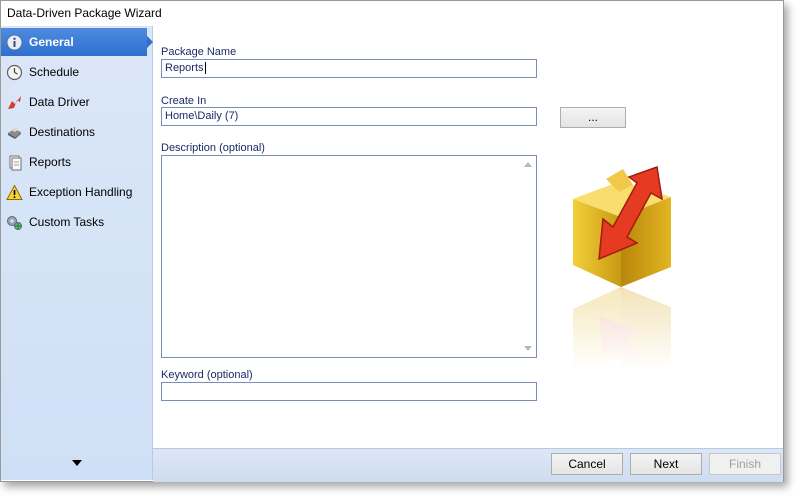 This screenshot has width=800, height=496. What do you see at coordinates (50, 162) in the screenshot?
I see `sidebar-item-label: Reports` at bounding box center [50, 162].